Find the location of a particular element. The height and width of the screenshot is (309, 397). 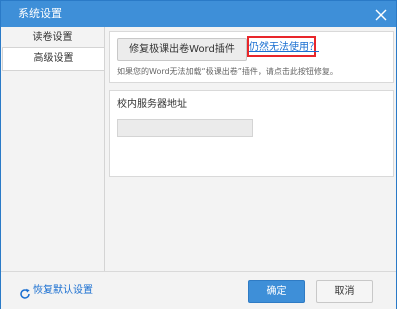

repair-hint-text: 如果您的Word无法加载“极课出卷”插件，请点击此按钮修复。 is located at coordinates (227, 71).